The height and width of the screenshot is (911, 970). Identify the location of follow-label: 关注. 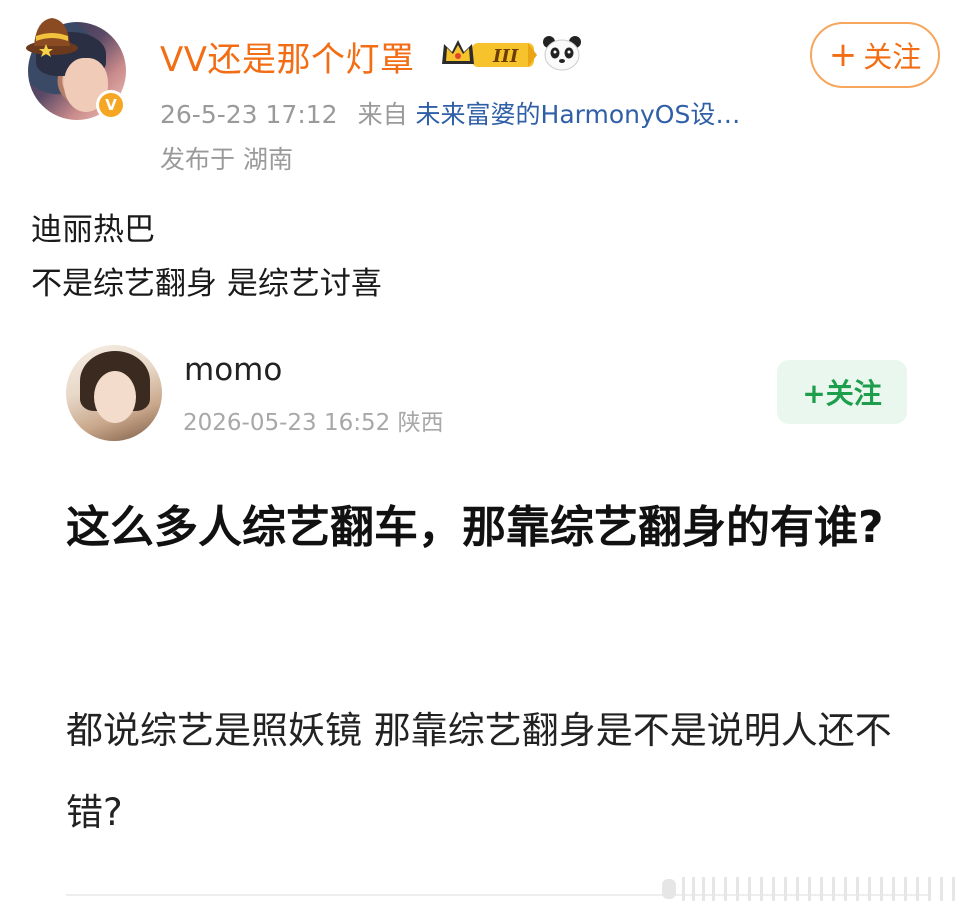
(892, 57).